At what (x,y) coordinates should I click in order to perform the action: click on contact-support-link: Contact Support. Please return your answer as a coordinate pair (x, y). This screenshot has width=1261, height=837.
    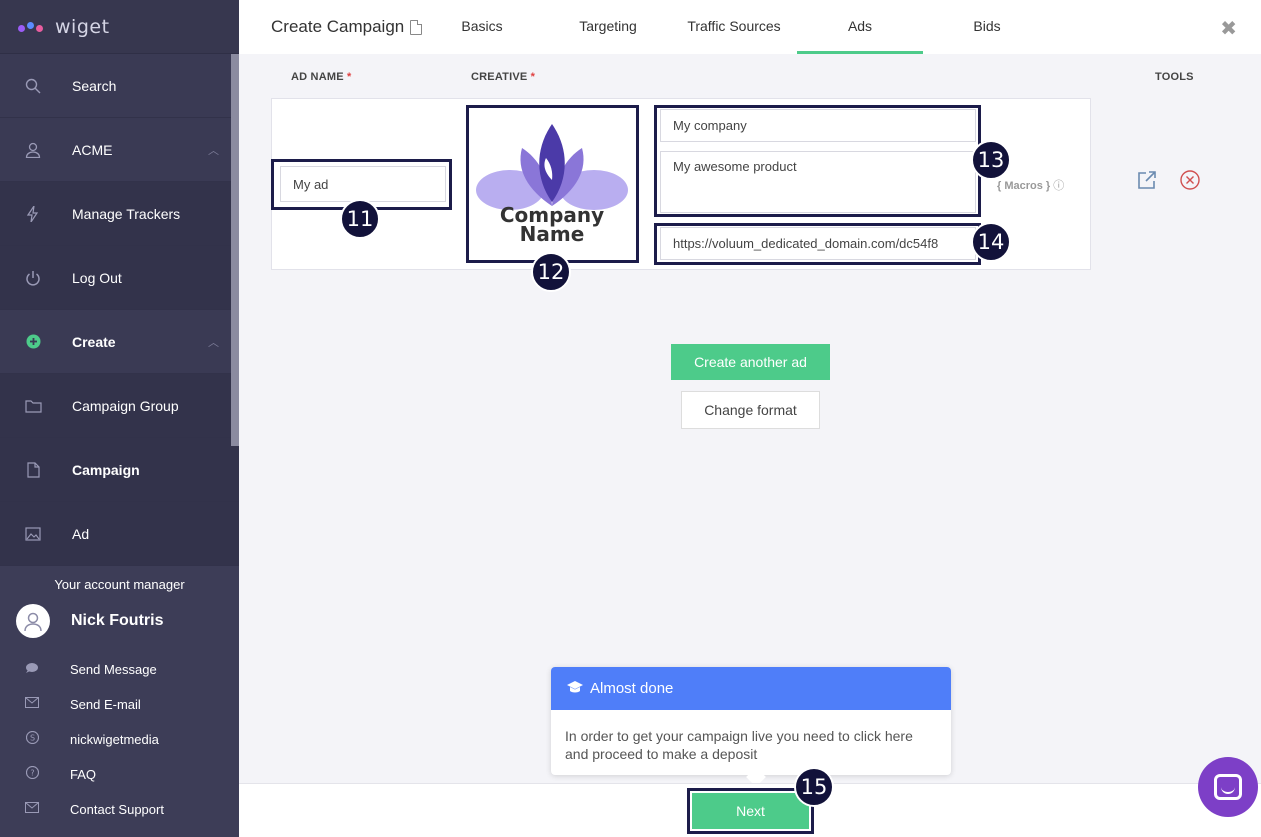
    Looking at the image, I should click on (119, 809).